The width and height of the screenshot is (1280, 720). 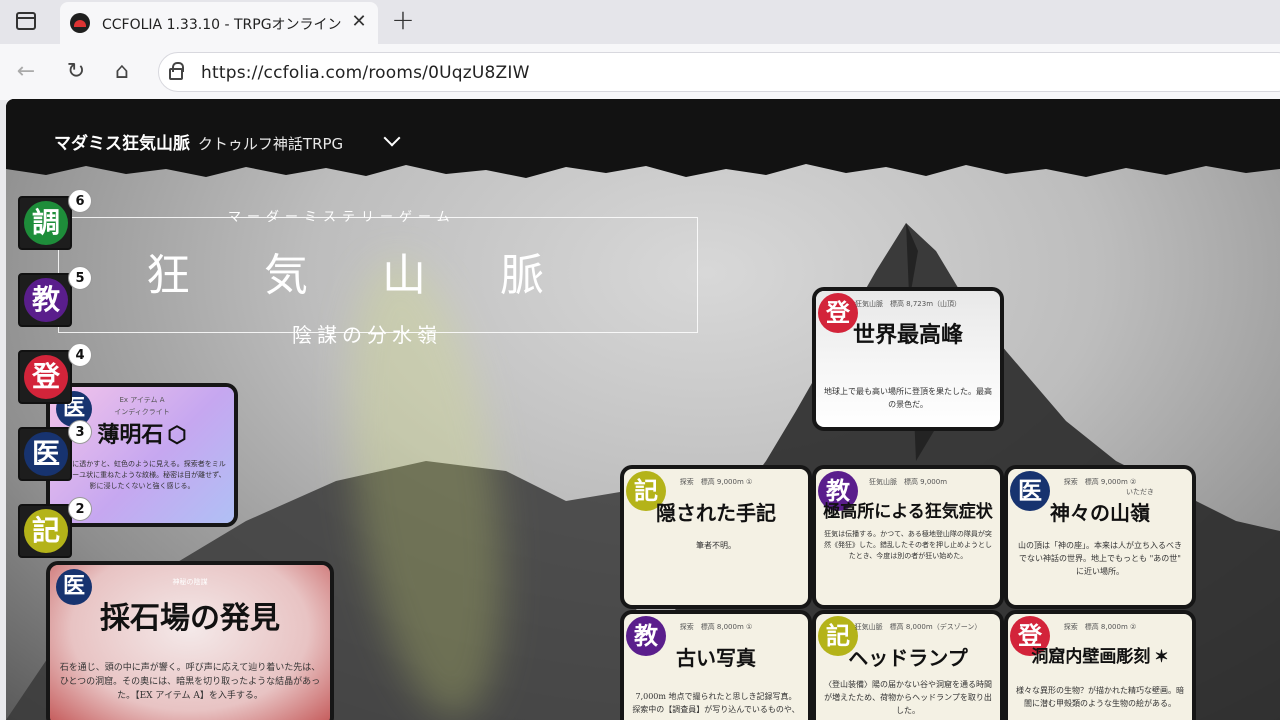 What do you see at coordinates (177, 435) in the screenshot?
I see `d20-dice-icon: ⬡` at bounding box center [177, 435].